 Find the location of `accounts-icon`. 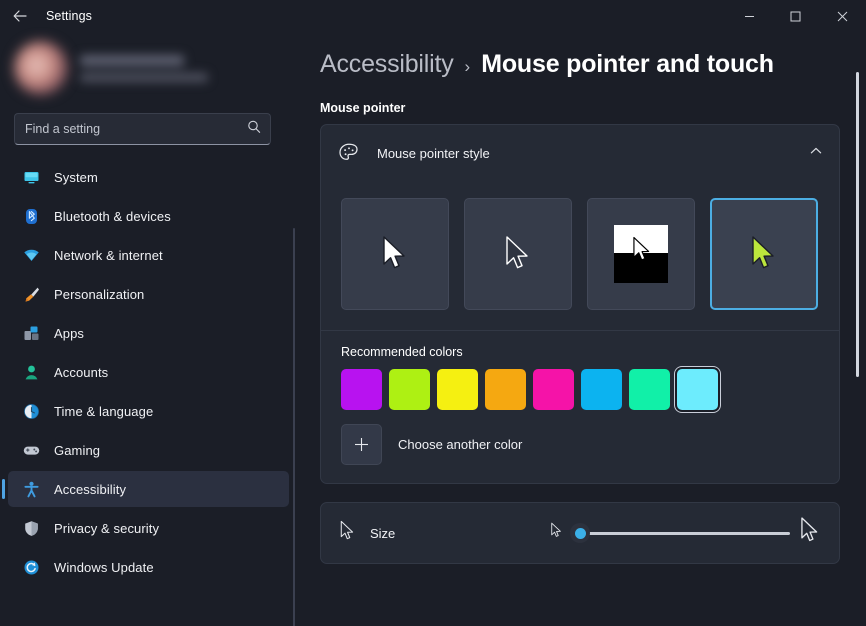

accounts-icon is located at coordinates (31, 372).